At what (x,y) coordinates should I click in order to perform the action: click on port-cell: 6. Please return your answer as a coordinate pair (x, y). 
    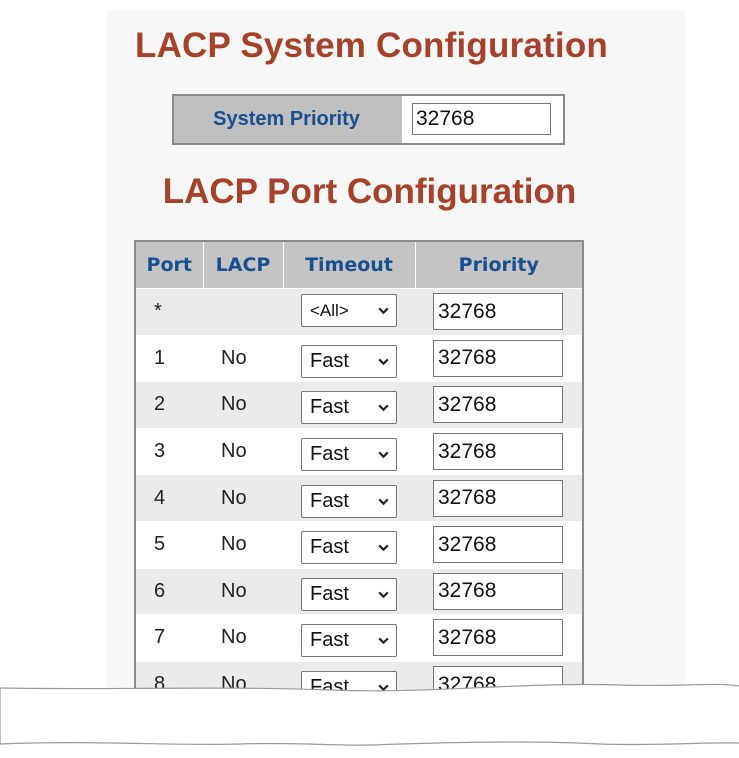
    Looking at the image, I should click on (169, 591).